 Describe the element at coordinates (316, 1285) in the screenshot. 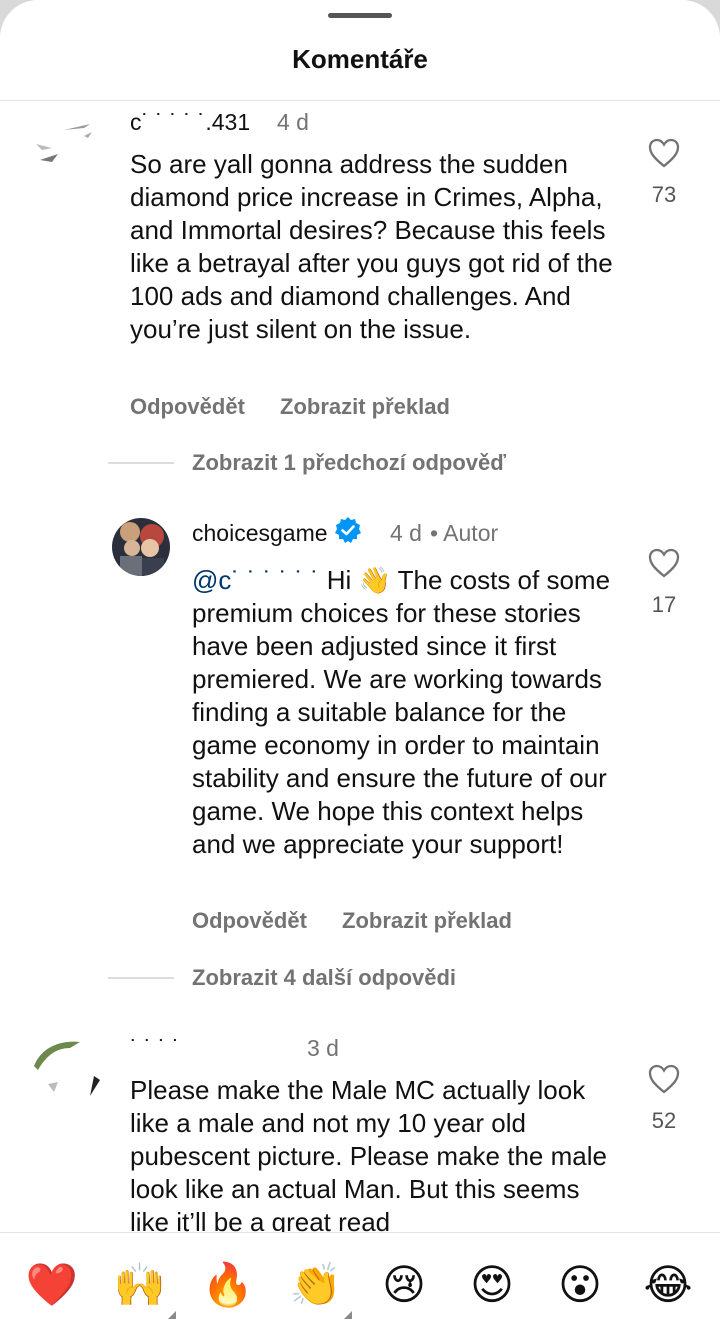

I see `clapping-hands-icon: 👏` at that location.